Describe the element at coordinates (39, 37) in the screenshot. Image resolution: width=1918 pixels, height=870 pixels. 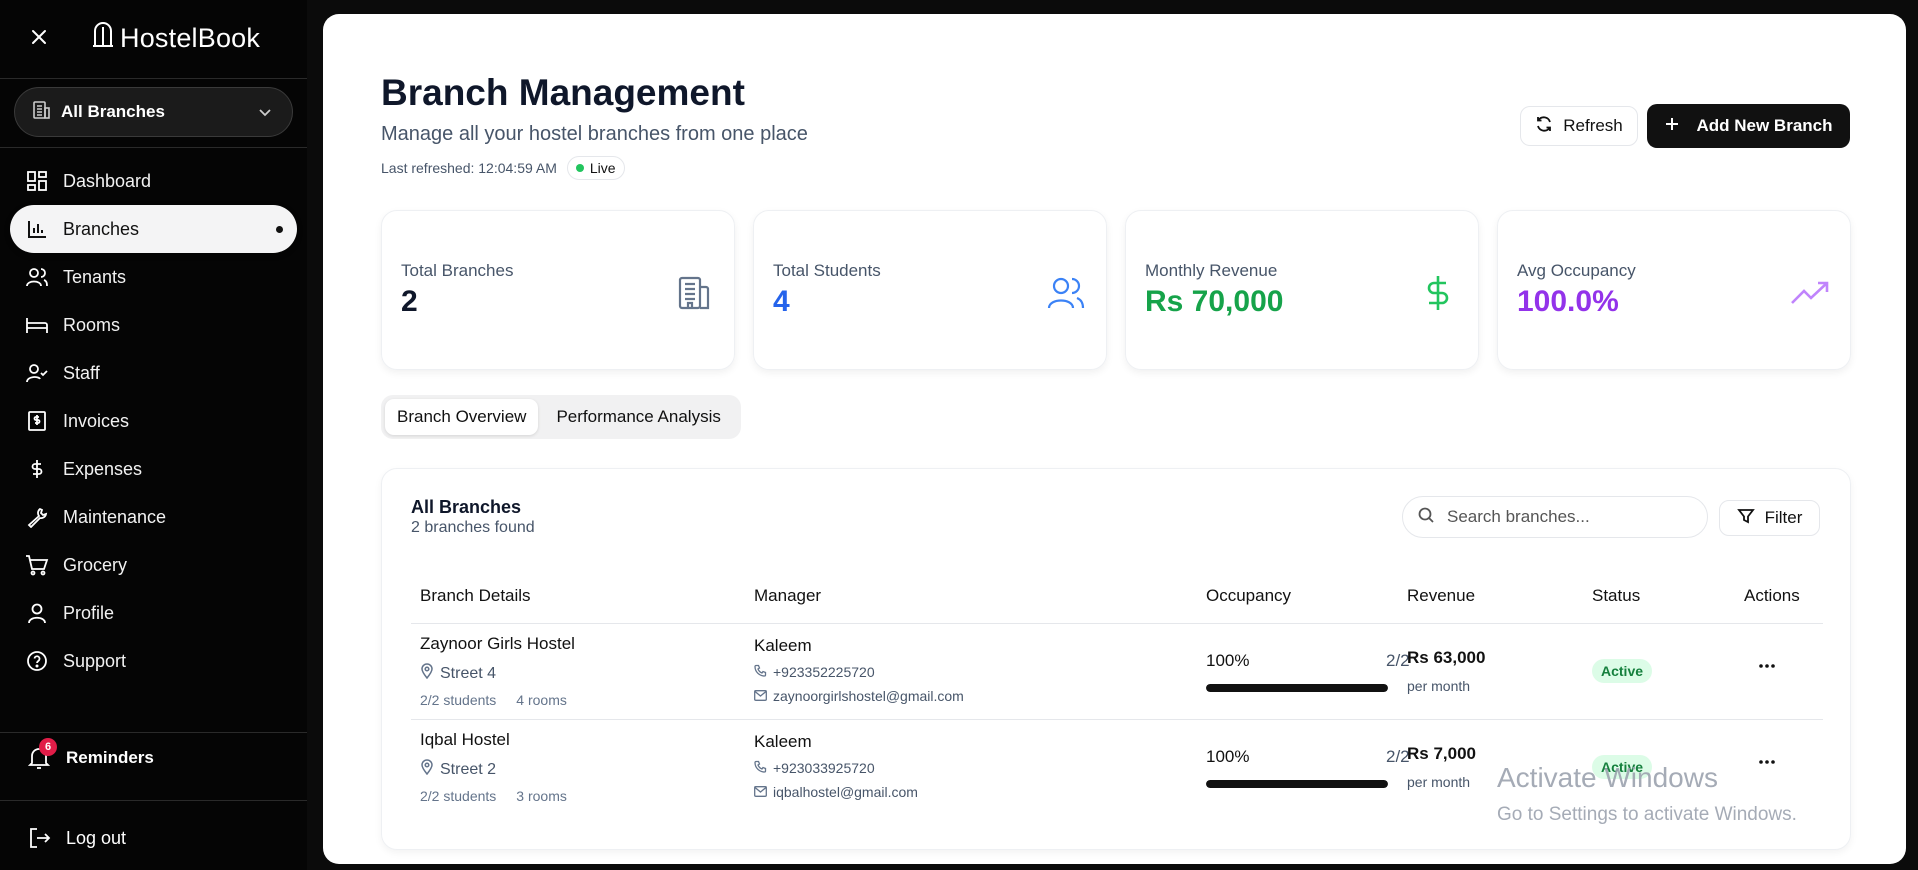
I see `close-icon` at that location.